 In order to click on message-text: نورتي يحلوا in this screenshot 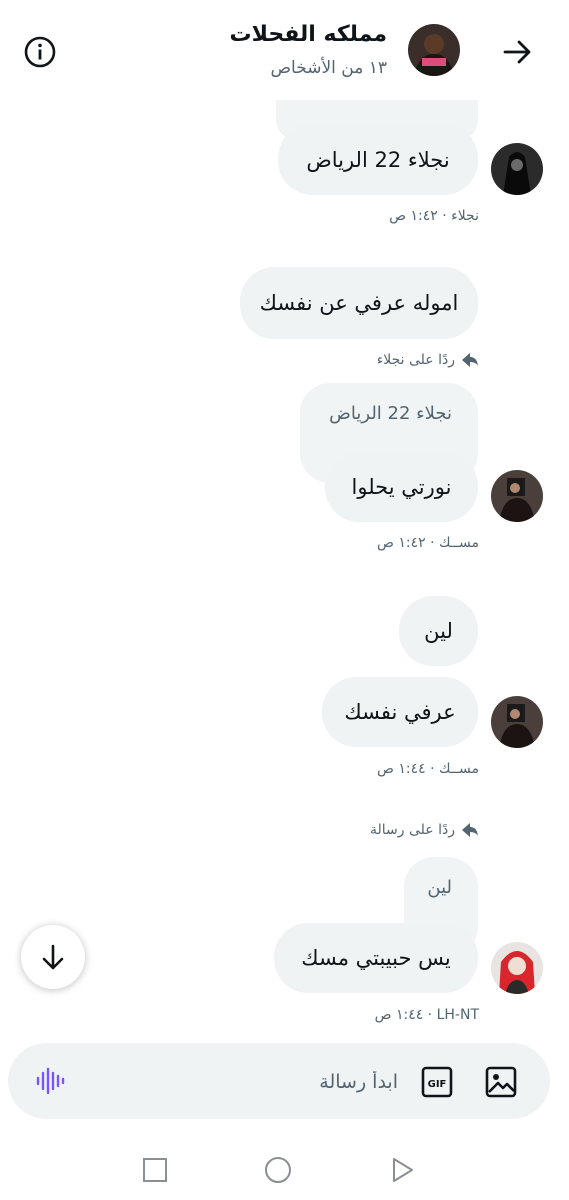, I will do `click(401, 487)`.